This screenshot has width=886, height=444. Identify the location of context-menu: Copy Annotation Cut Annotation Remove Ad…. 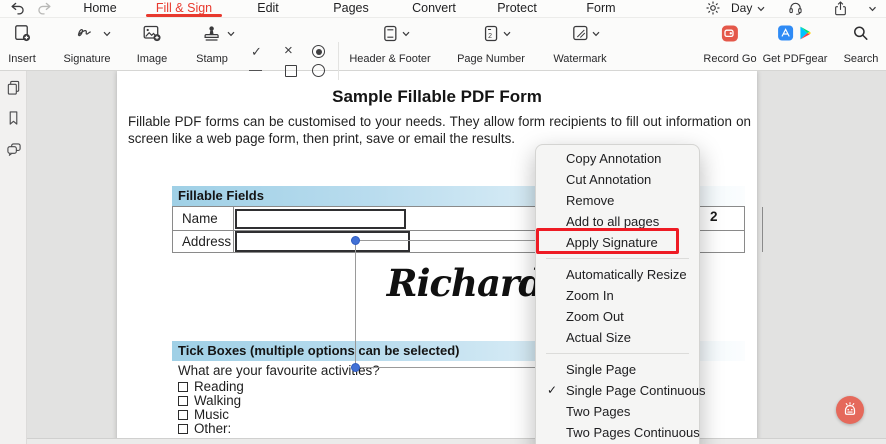
(620, 294).